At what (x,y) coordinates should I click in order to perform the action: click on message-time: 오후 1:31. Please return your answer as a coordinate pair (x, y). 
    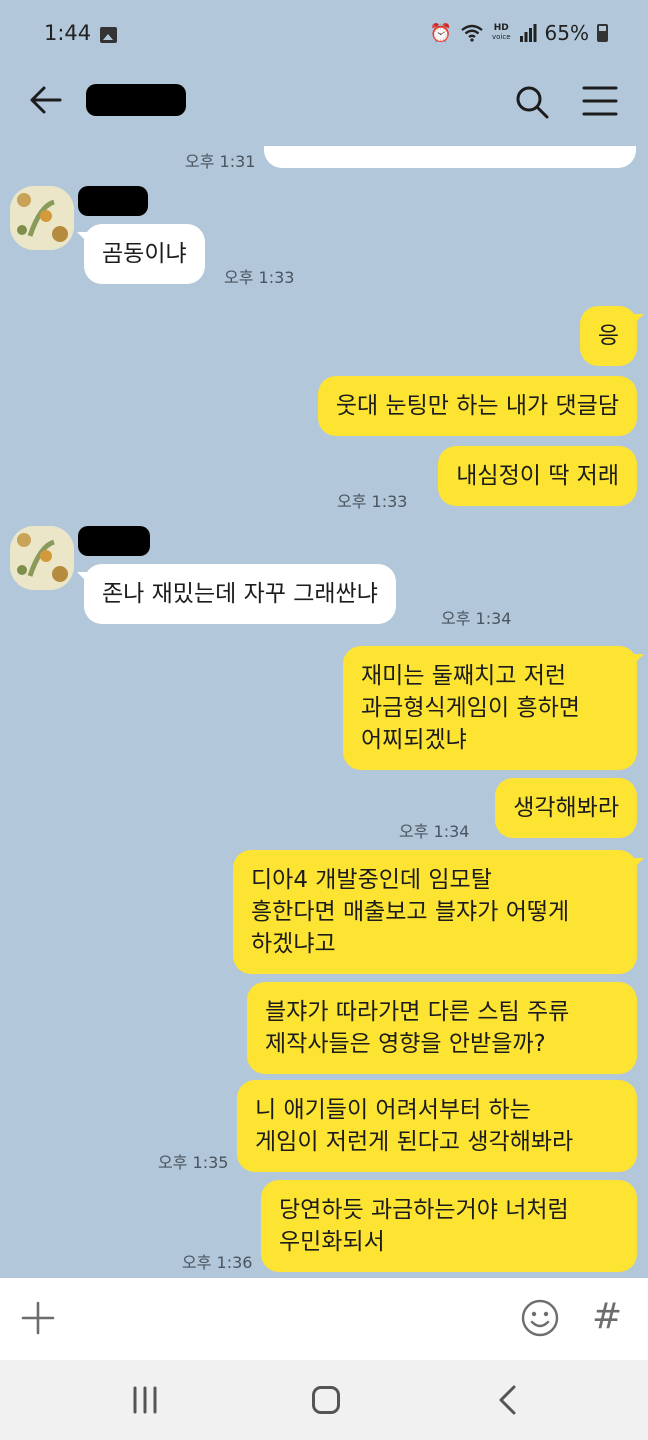
    Looking at the image, I should click on (220, 161).